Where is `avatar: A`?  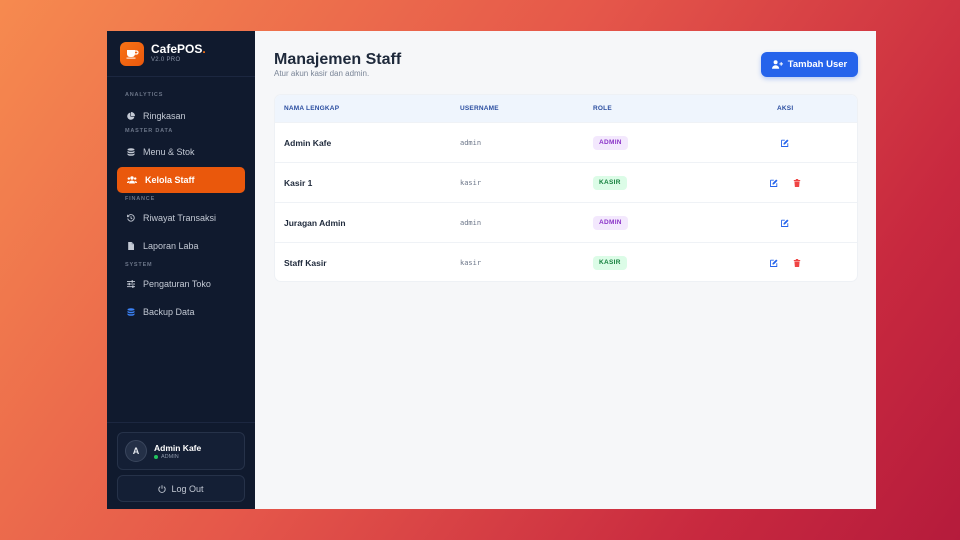 avatar: A is located at coordinates (136, 451).